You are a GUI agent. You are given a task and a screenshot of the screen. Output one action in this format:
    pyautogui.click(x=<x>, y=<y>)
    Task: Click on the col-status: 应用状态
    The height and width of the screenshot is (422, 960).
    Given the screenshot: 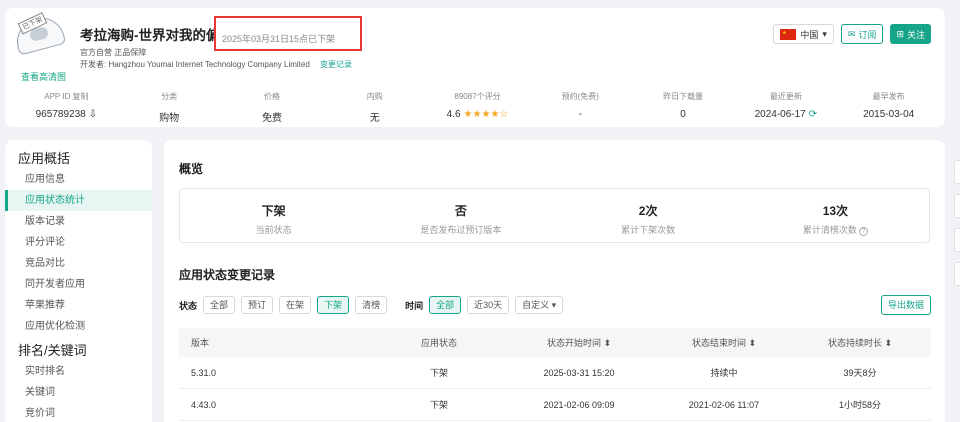 What is the action you would take?
    pyautogui.click(x=438, y=343)
    